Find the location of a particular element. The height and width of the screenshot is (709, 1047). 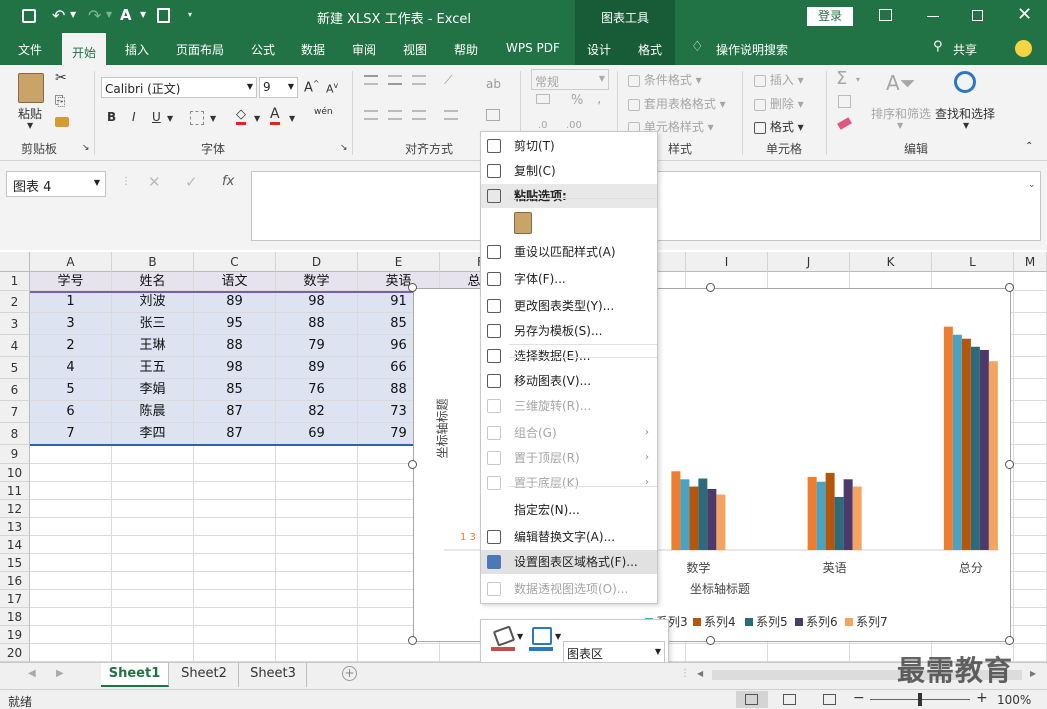

tab-file: 文件 is located at coordinates (30, 49).